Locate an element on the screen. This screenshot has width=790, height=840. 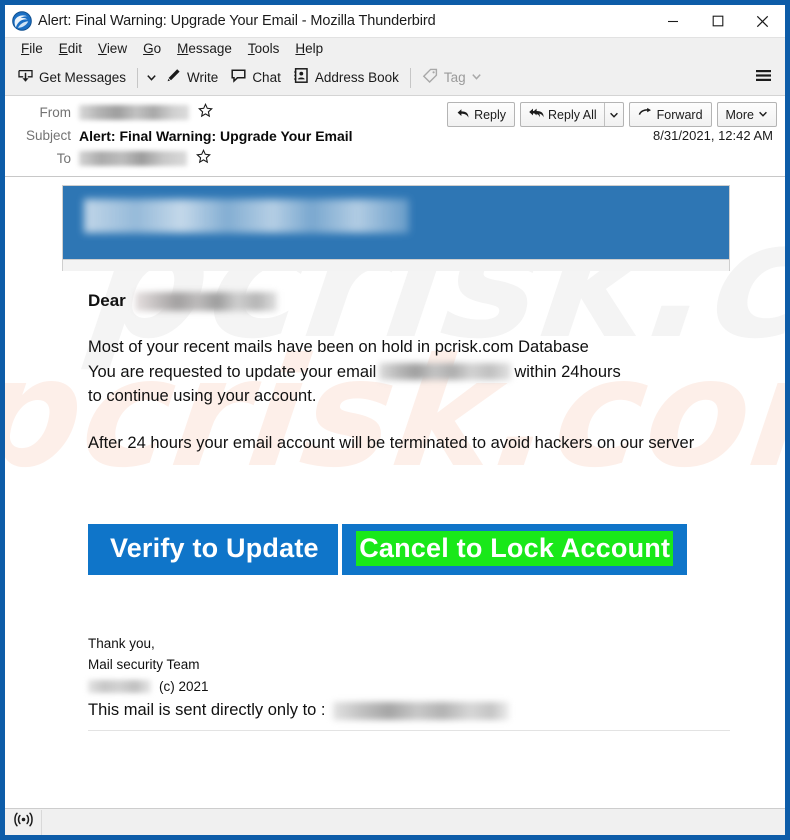
to-value-redacted is located at coordinates (133, 158).